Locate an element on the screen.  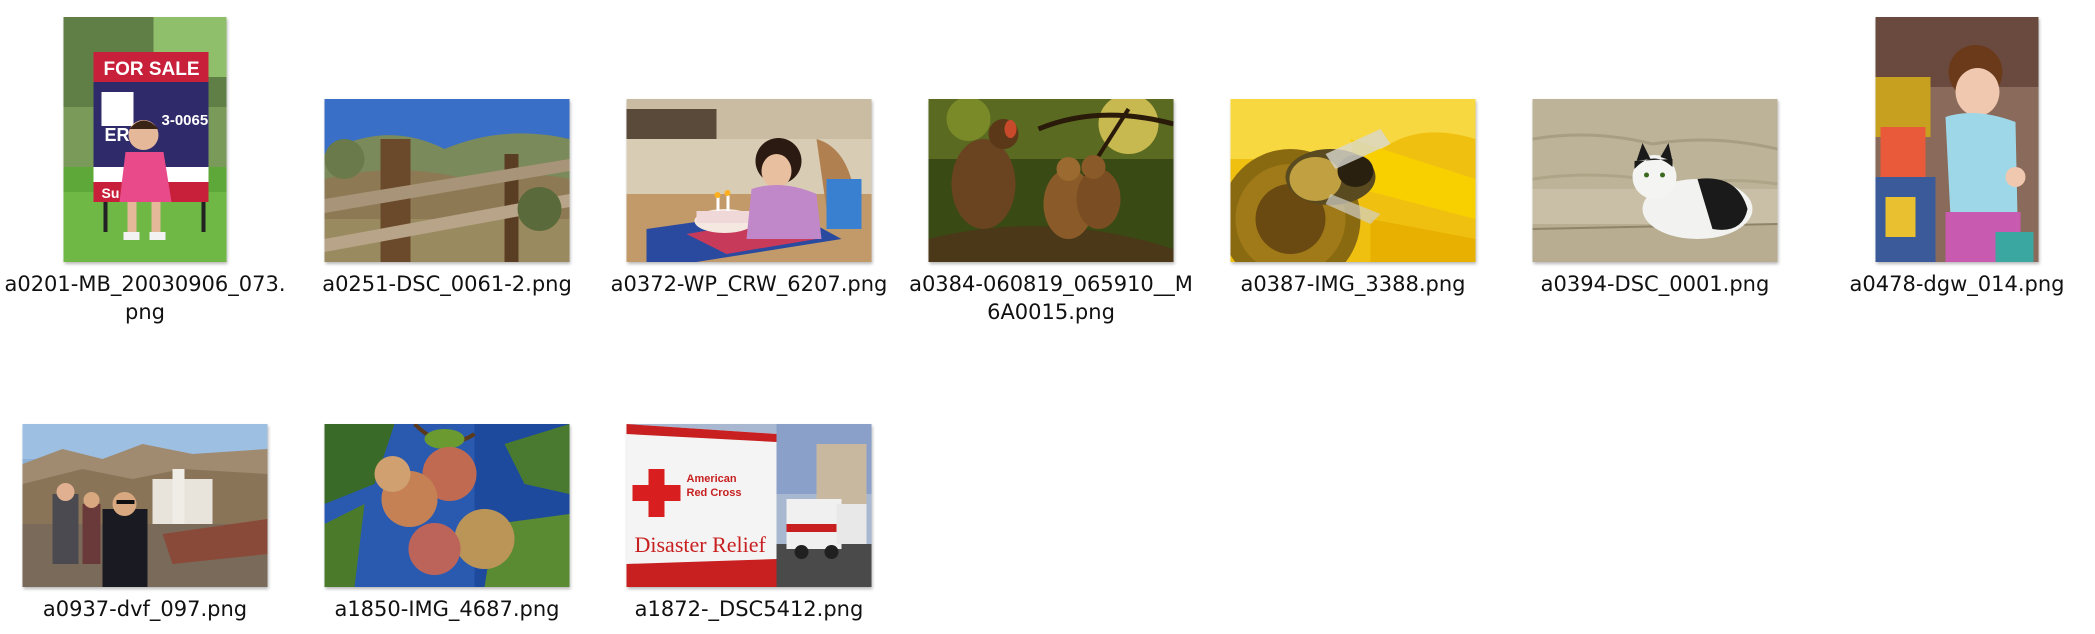
apples-branch-image is located at coordinates (447, 505).